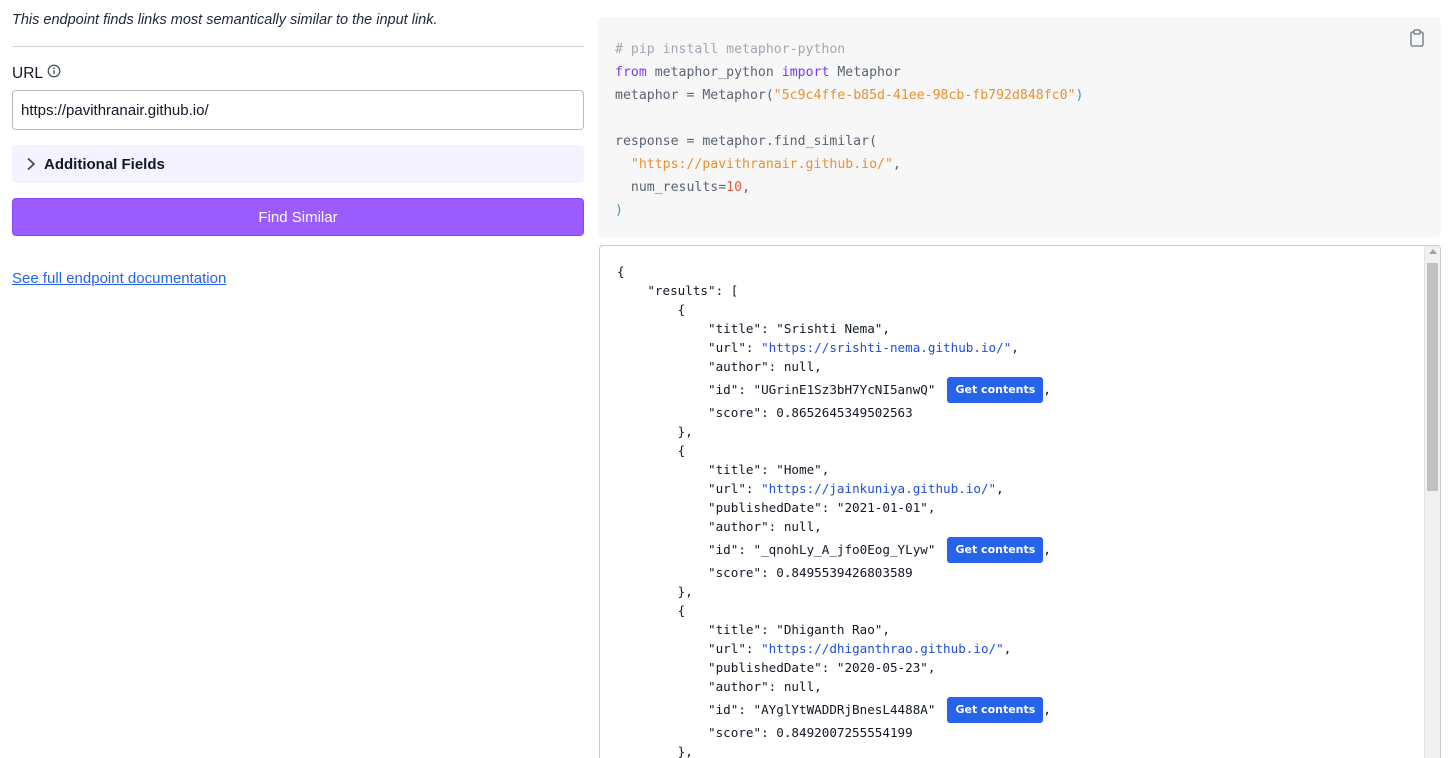 The height and width of the screenshot is (758, 1456). I want to click on additional-fields-toggle: Additional Fields, so click(298, 164).